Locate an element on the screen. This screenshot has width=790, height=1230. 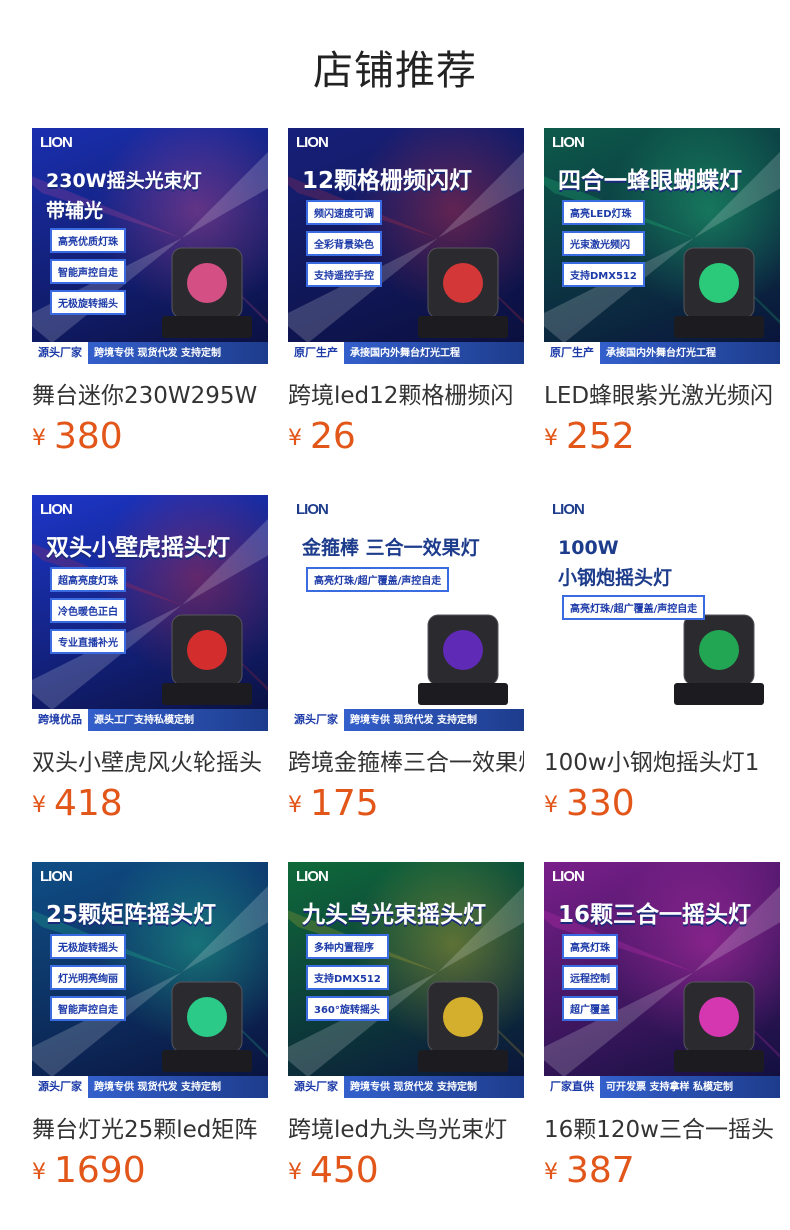
page-title: 店铺推荐 is located at coordinates (395, 71).